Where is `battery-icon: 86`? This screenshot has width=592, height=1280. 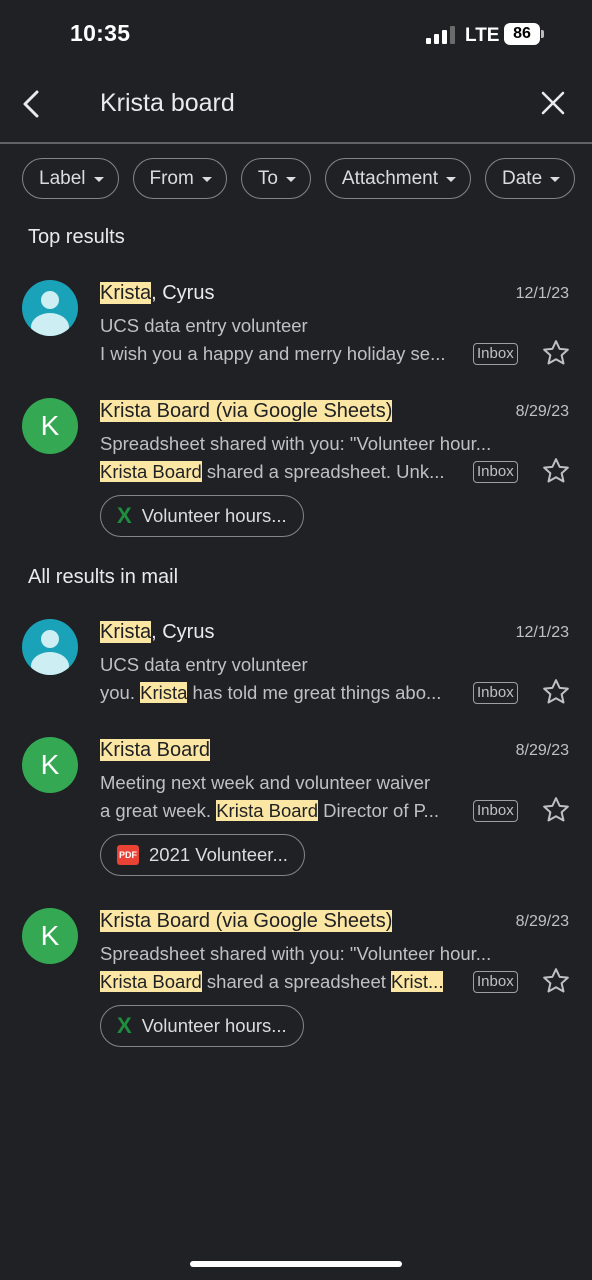 battery-icon: 86 is located at coordinates (524, 34).